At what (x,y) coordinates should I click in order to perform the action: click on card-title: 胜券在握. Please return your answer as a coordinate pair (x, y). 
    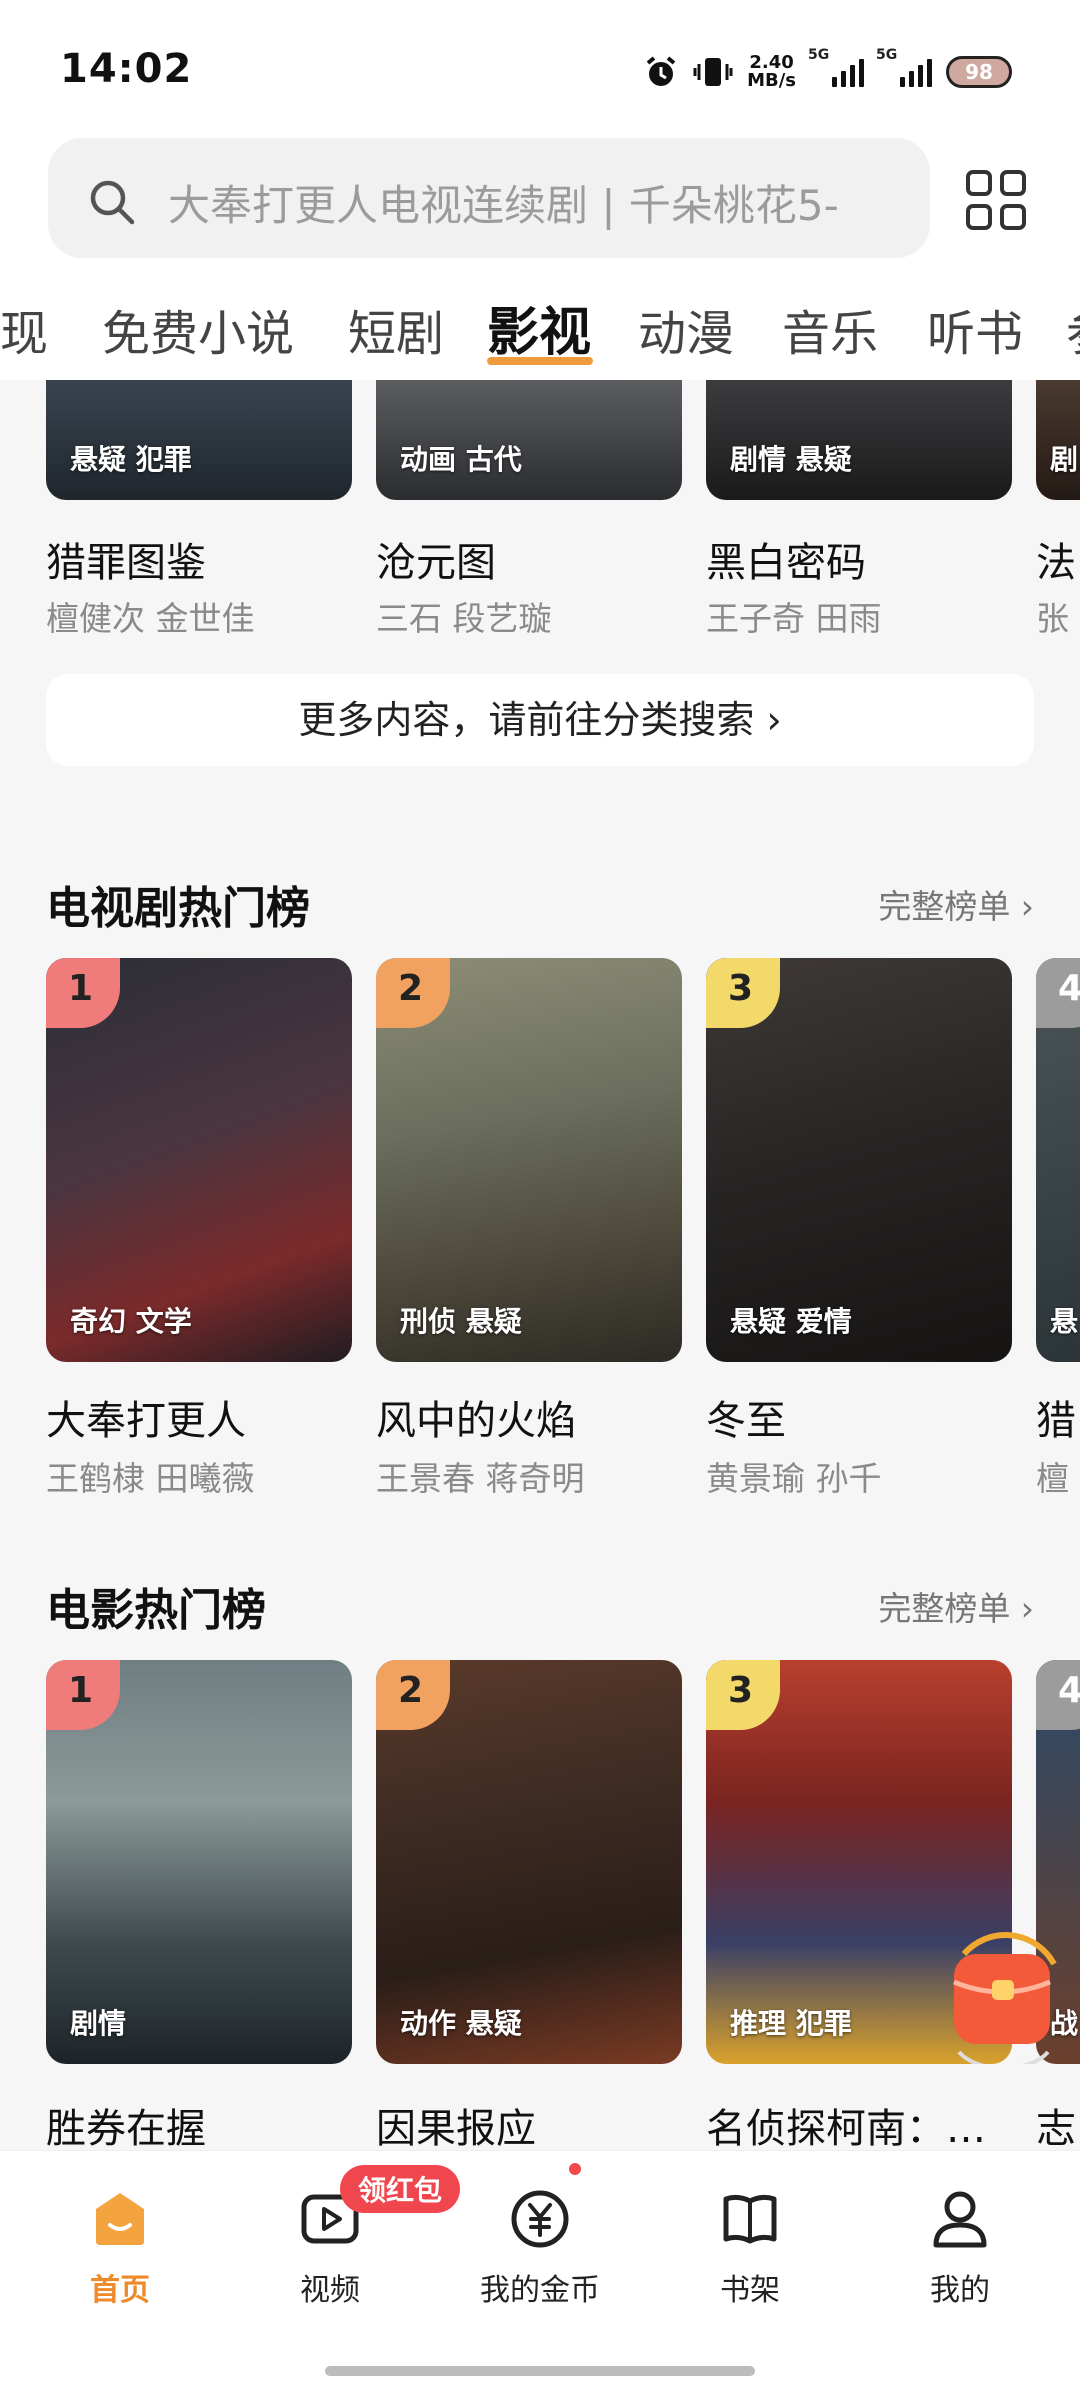
    Looking at the image, I should click on (126, 2125).